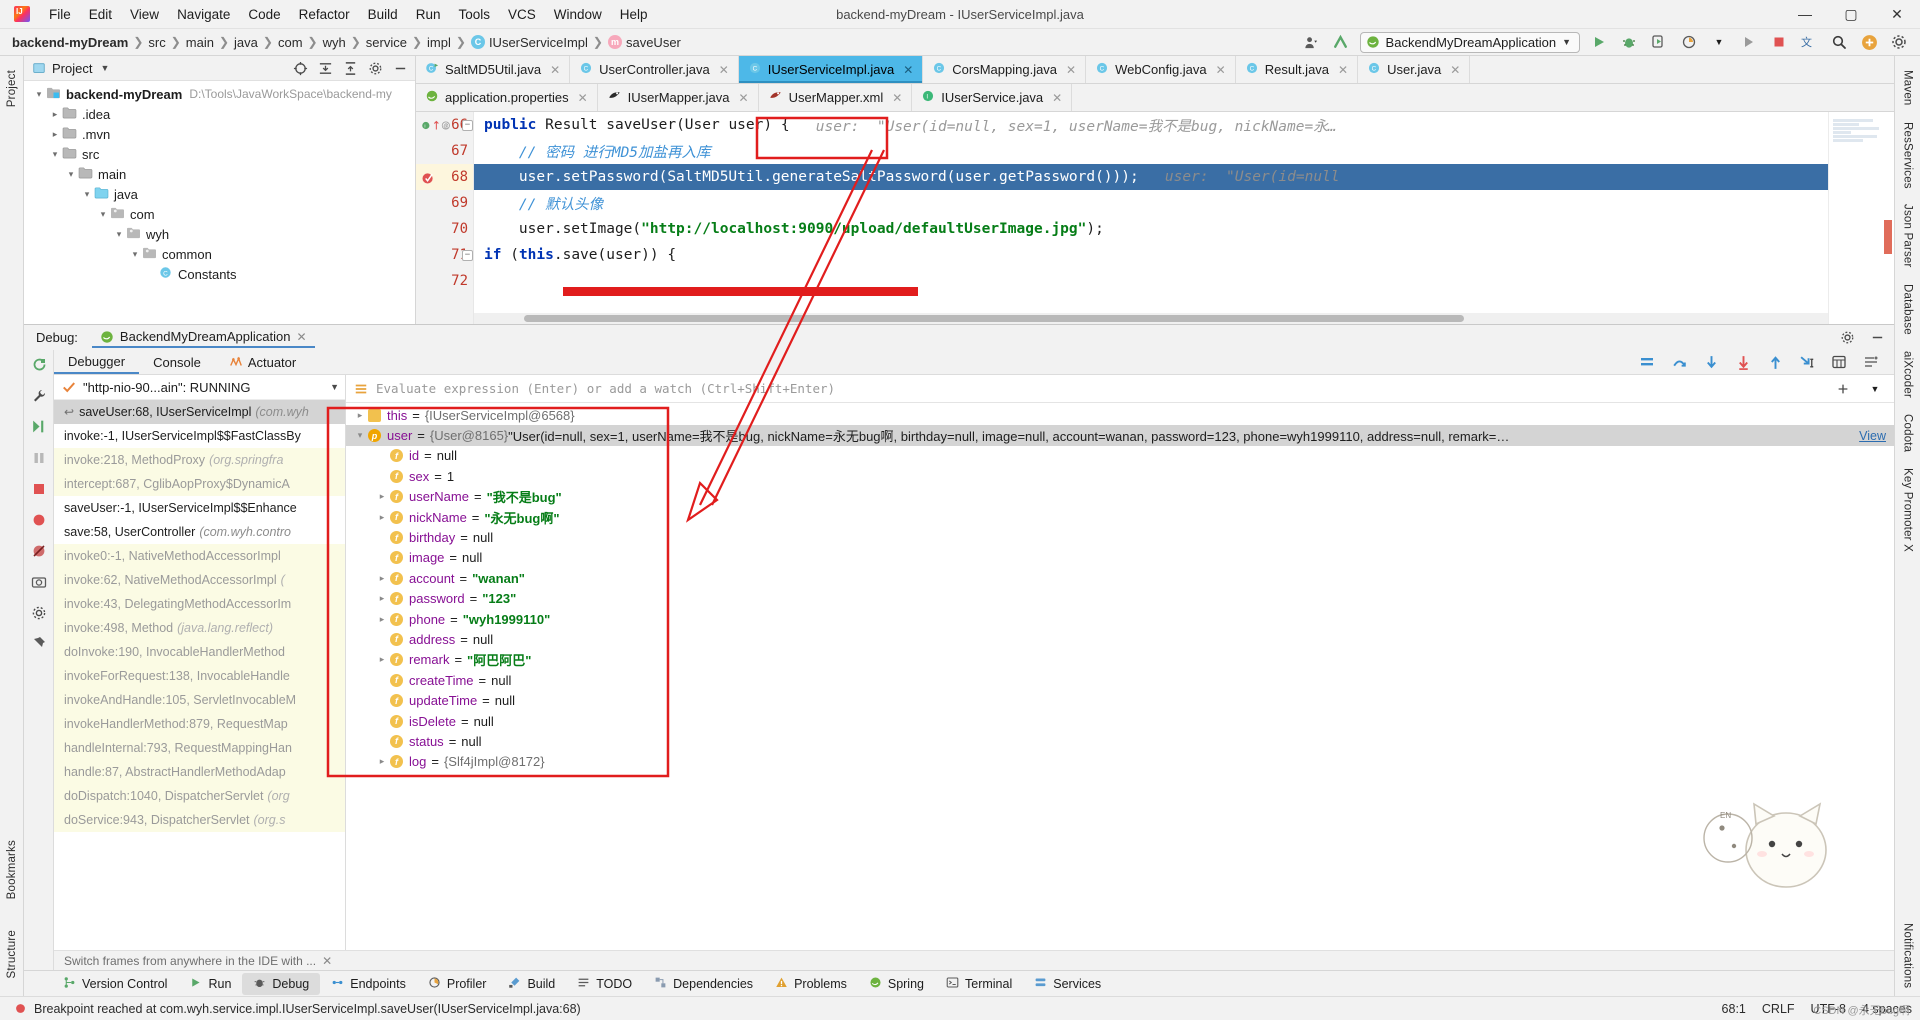 The height and width of the screenshot is (1020, 1920). Describe the element at coordinates (678, 97) in the screenshot. I see `editor-tab-iusermapperjava: IUserMapper.java ✕` at that location.